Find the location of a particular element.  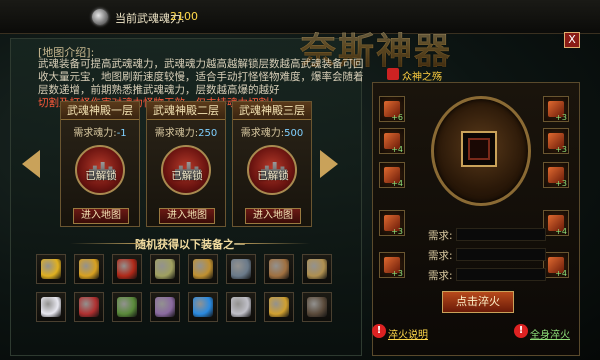

gold-ingot-icon is located at coordinates (51, 269).